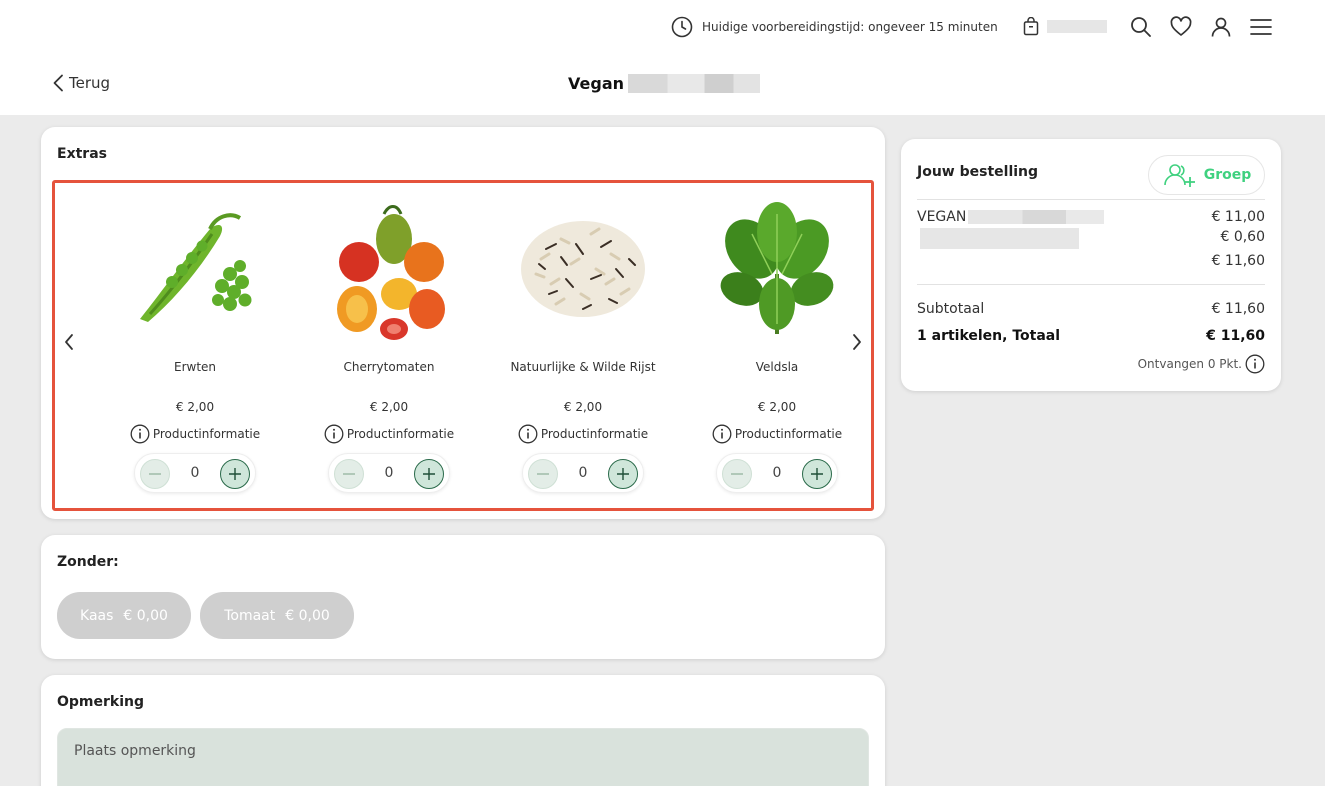  I want to click on product-card: Veldsla € 2,00 Productinformatie 0, so click(777, 342).